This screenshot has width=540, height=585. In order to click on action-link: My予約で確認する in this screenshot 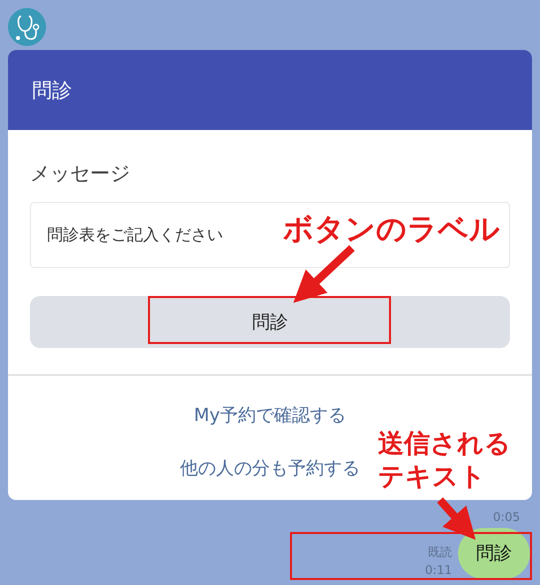, I will do `click(270, 415)`.